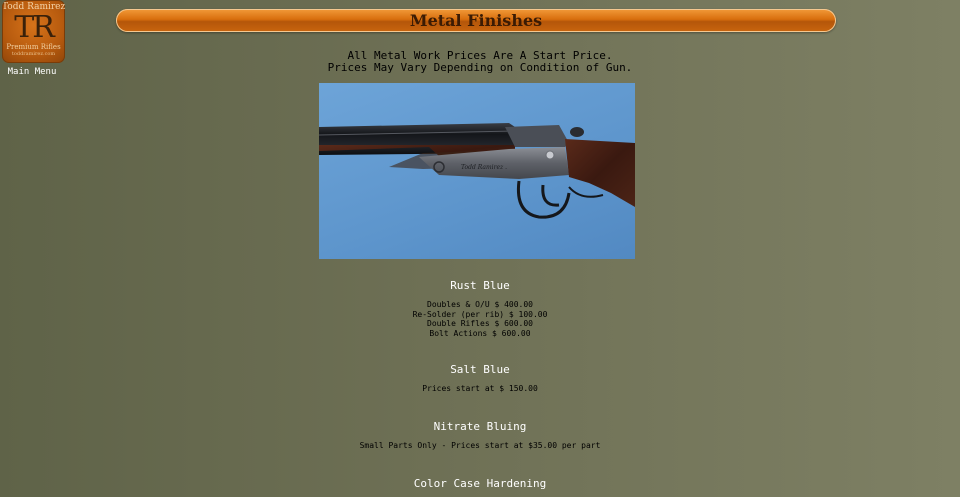 The width and height of the screenshot is (960, 497). Describe the element at coordinates (480, 285) in the screenshot. I see `section-title-rust-blue: Rust Blue` at that location.